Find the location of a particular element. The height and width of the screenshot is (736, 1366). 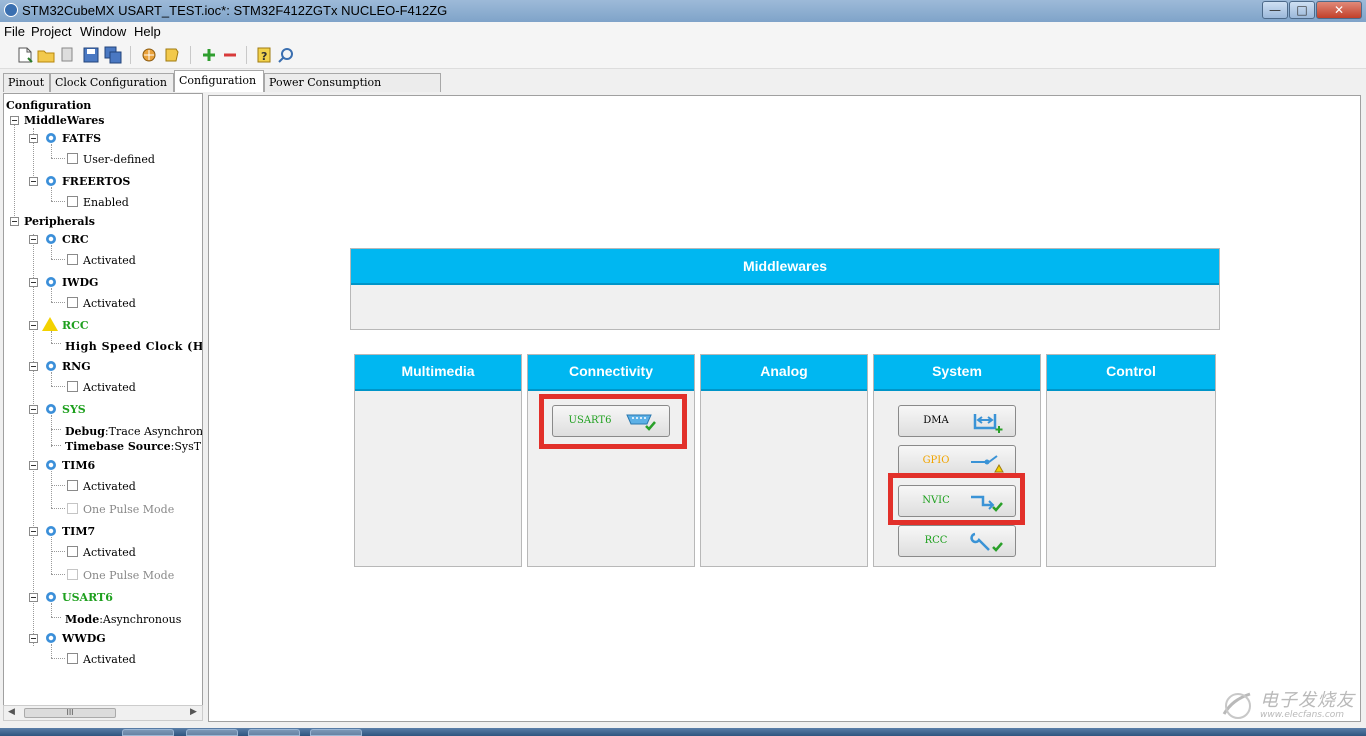

tree-peripherals: Peripherals is located at coordinates (59, 221).